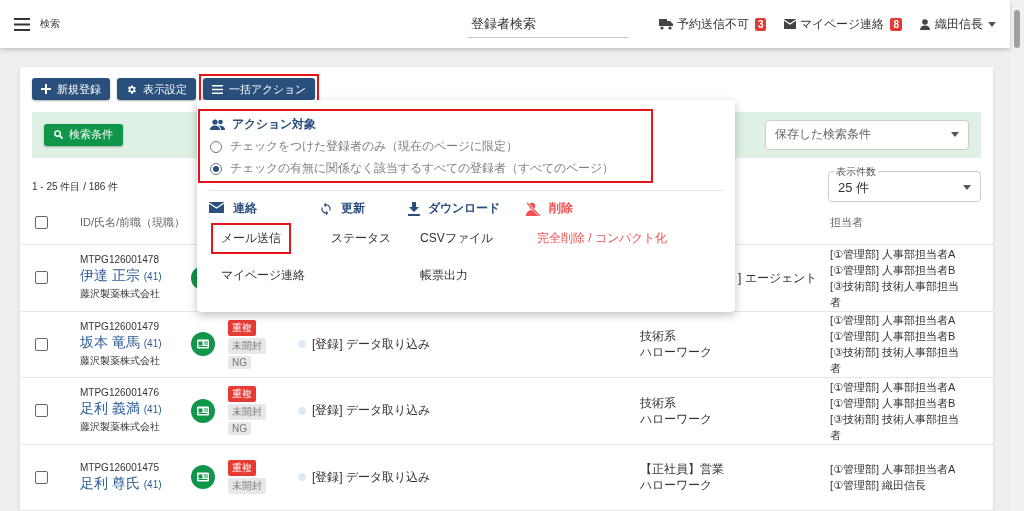  What do you see at coordinates (760, 24) in the screenshot?
I see `count-badge: 3` at bounding box center [760, 24].